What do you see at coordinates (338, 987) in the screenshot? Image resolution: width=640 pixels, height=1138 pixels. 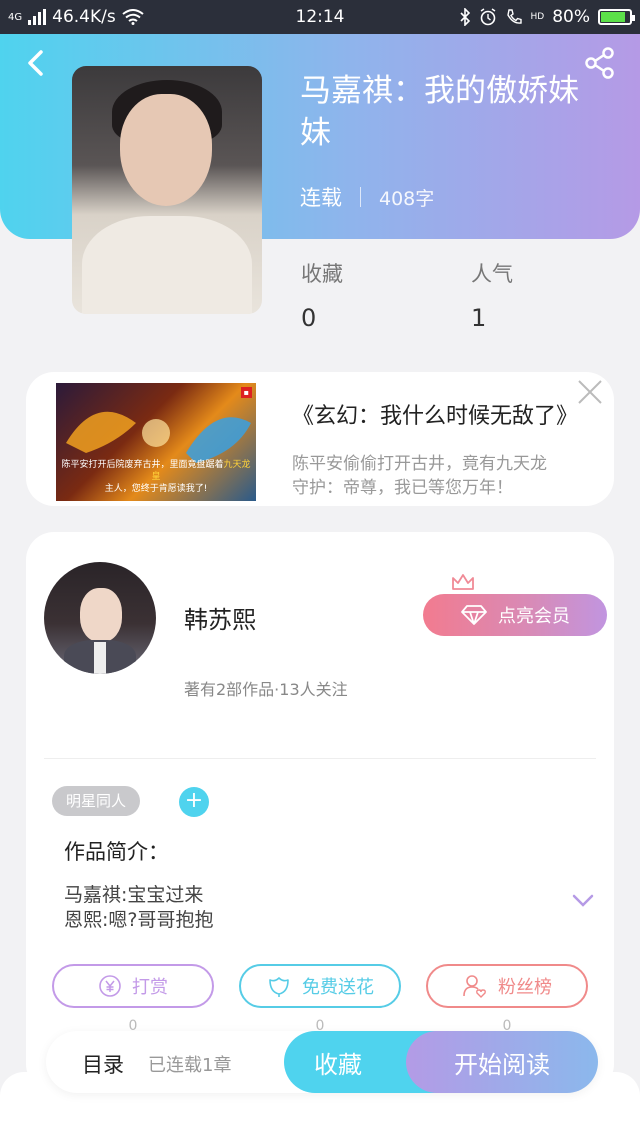 I see `send-flower-label: 免费送花` at bounding box center [338, 987].